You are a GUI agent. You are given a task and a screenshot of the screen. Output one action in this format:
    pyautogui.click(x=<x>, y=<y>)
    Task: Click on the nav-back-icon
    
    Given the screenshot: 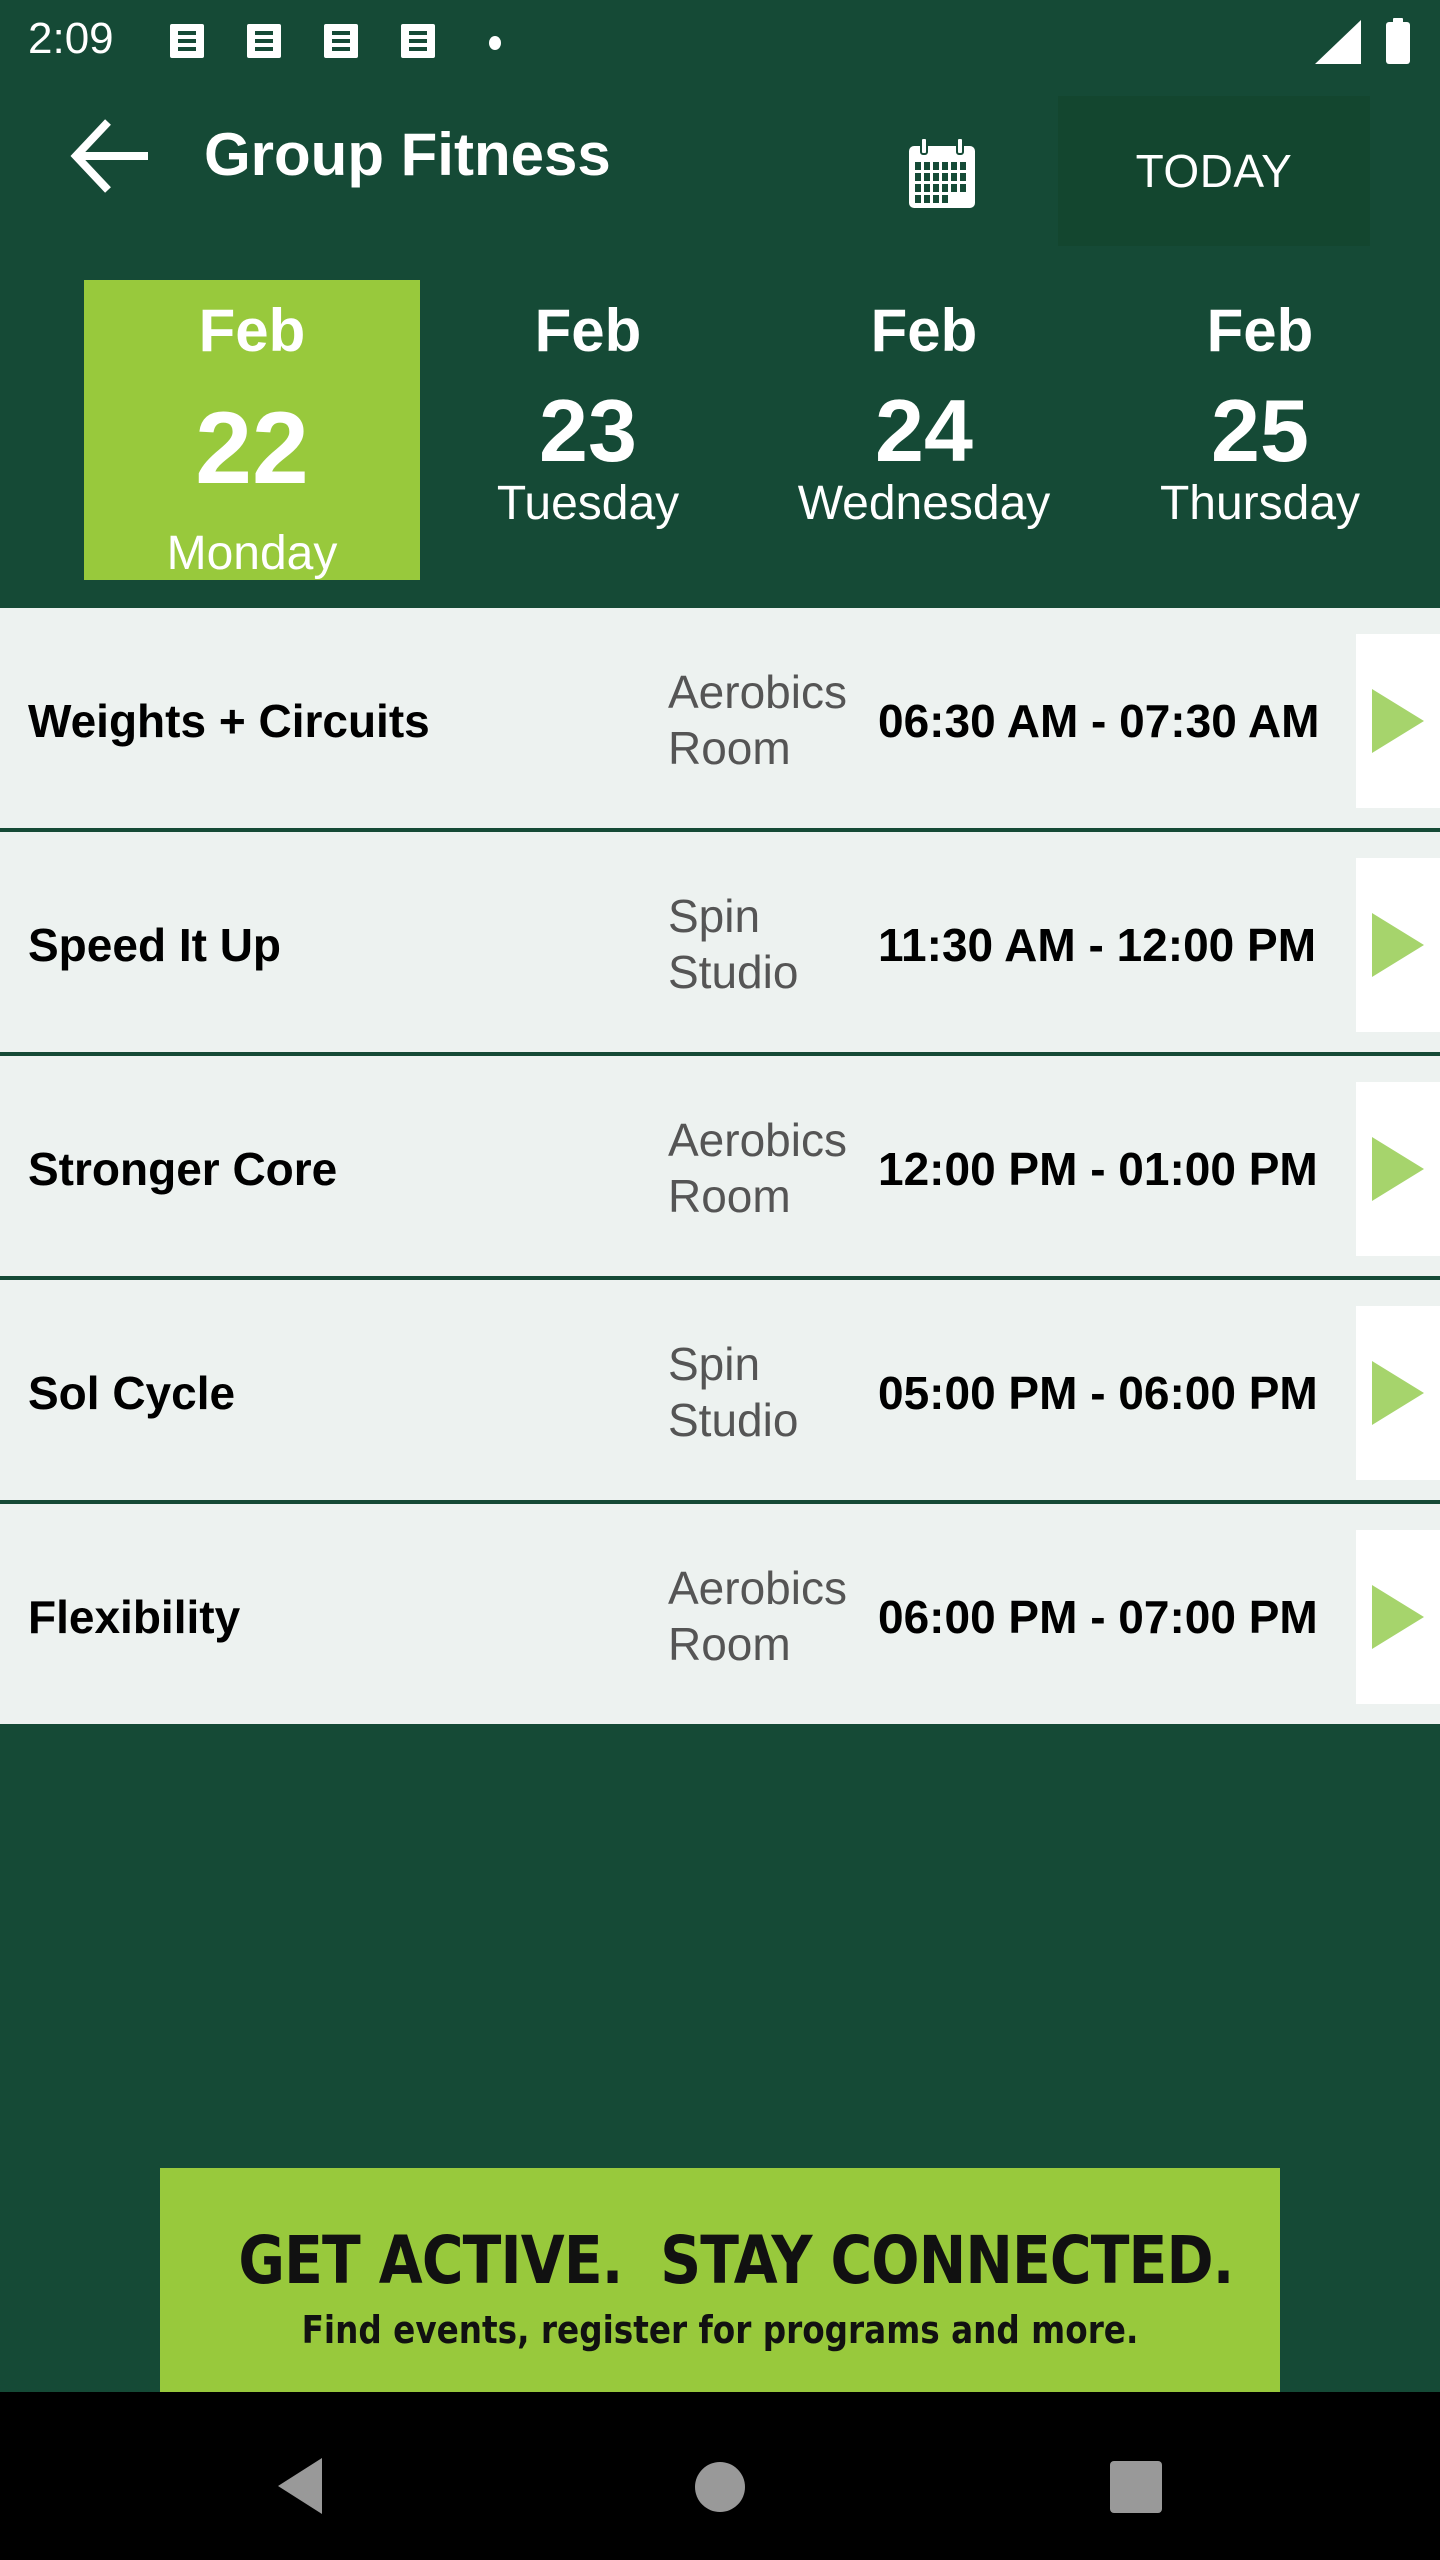 What is the action you would take?
    pyautogui.click(x=301, y=2486)
    